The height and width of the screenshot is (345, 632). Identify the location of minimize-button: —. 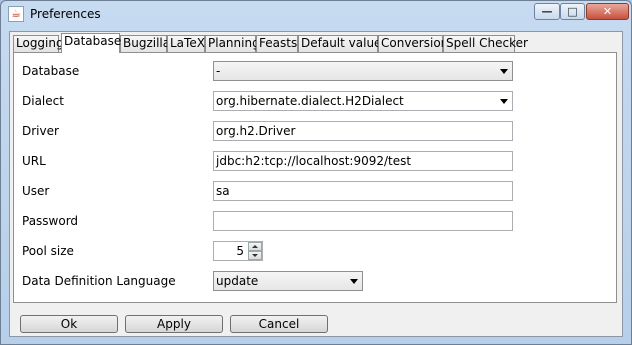
(547, 11).